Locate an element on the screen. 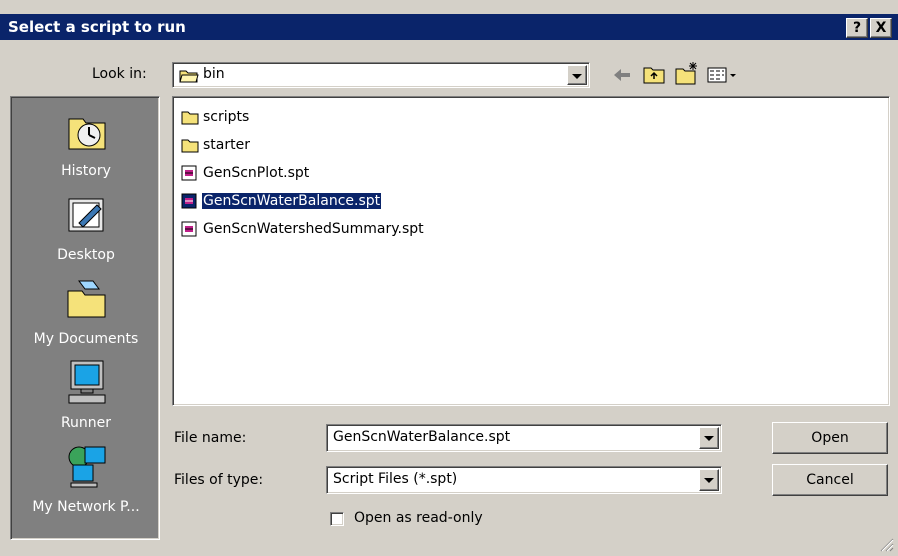  file-name-value: GenScnWaterBalance.spt is located at coordinates (422, 437).